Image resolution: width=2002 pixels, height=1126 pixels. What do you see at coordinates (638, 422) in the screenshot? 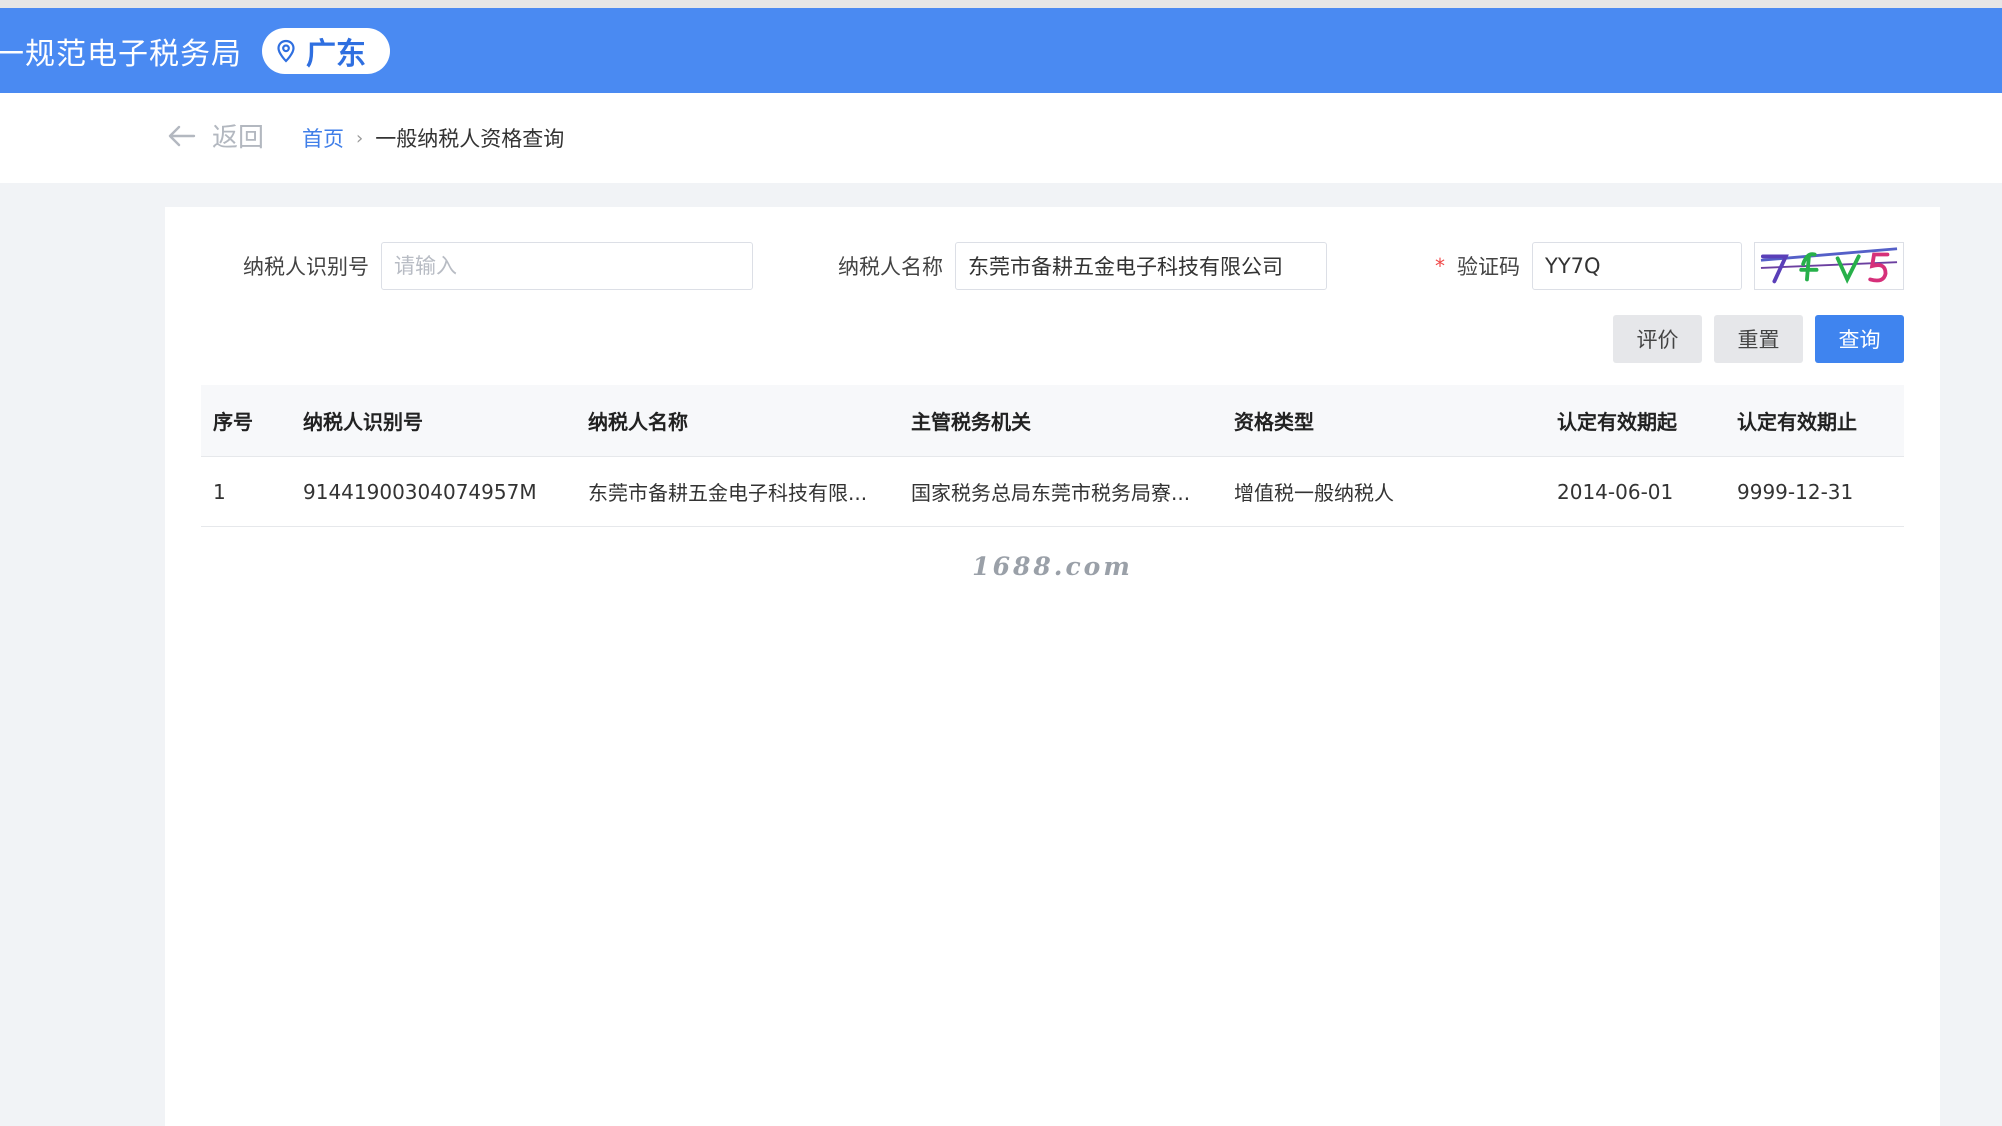
I see `column-header-taxpayer-name: 纳税人名称` at bounding box center [638, 422].